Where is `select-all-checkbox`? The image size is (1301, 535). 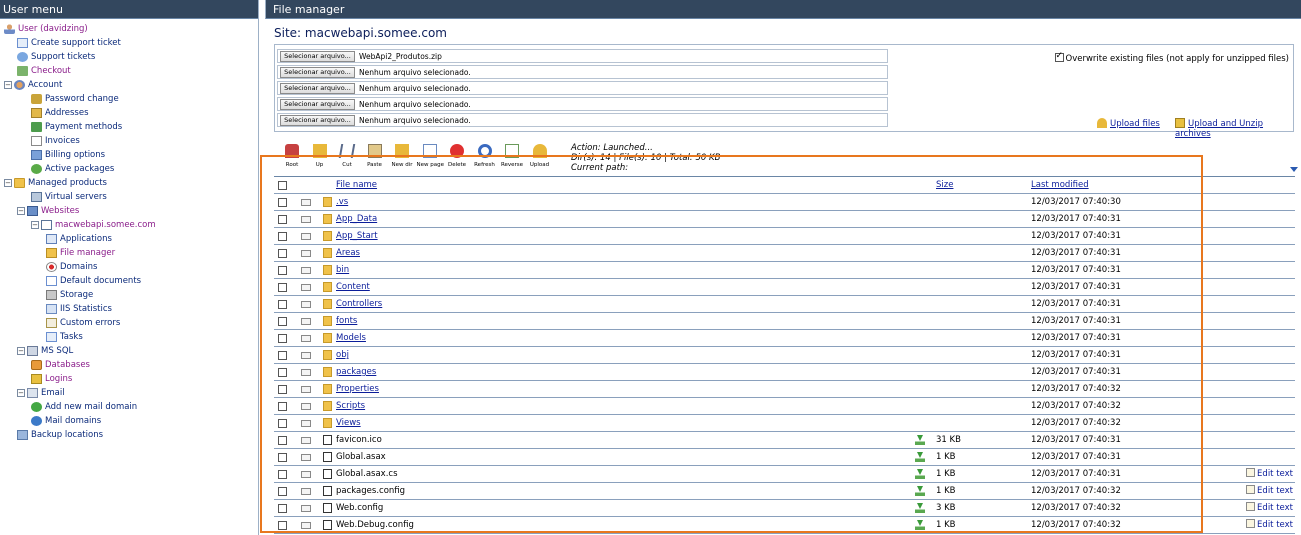 select-all-checkbox is located at coordinates (282, 185).